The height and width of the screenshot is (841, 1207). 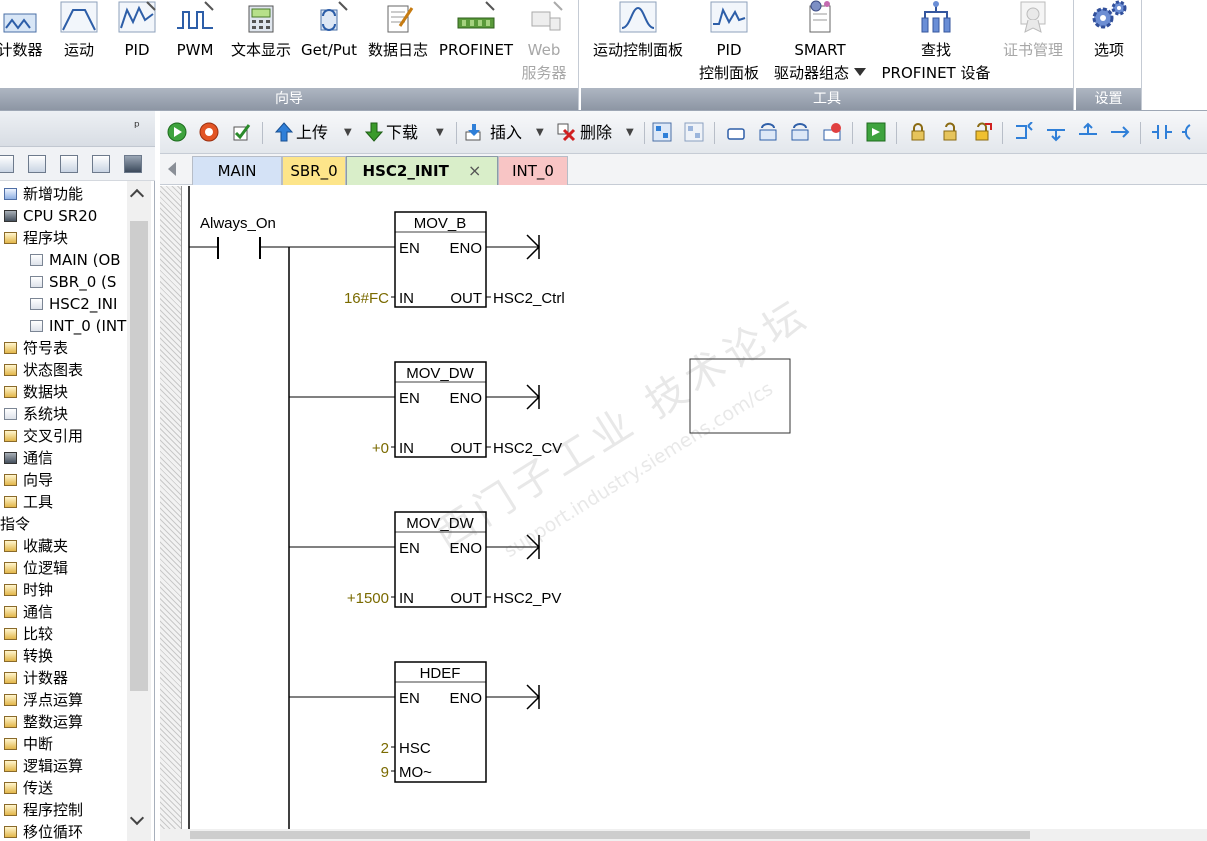 What do you see at coordinates (78, 304) in the screenshot?
I see `tree-item: HSC2_INI` at bounding box center [78, 304].